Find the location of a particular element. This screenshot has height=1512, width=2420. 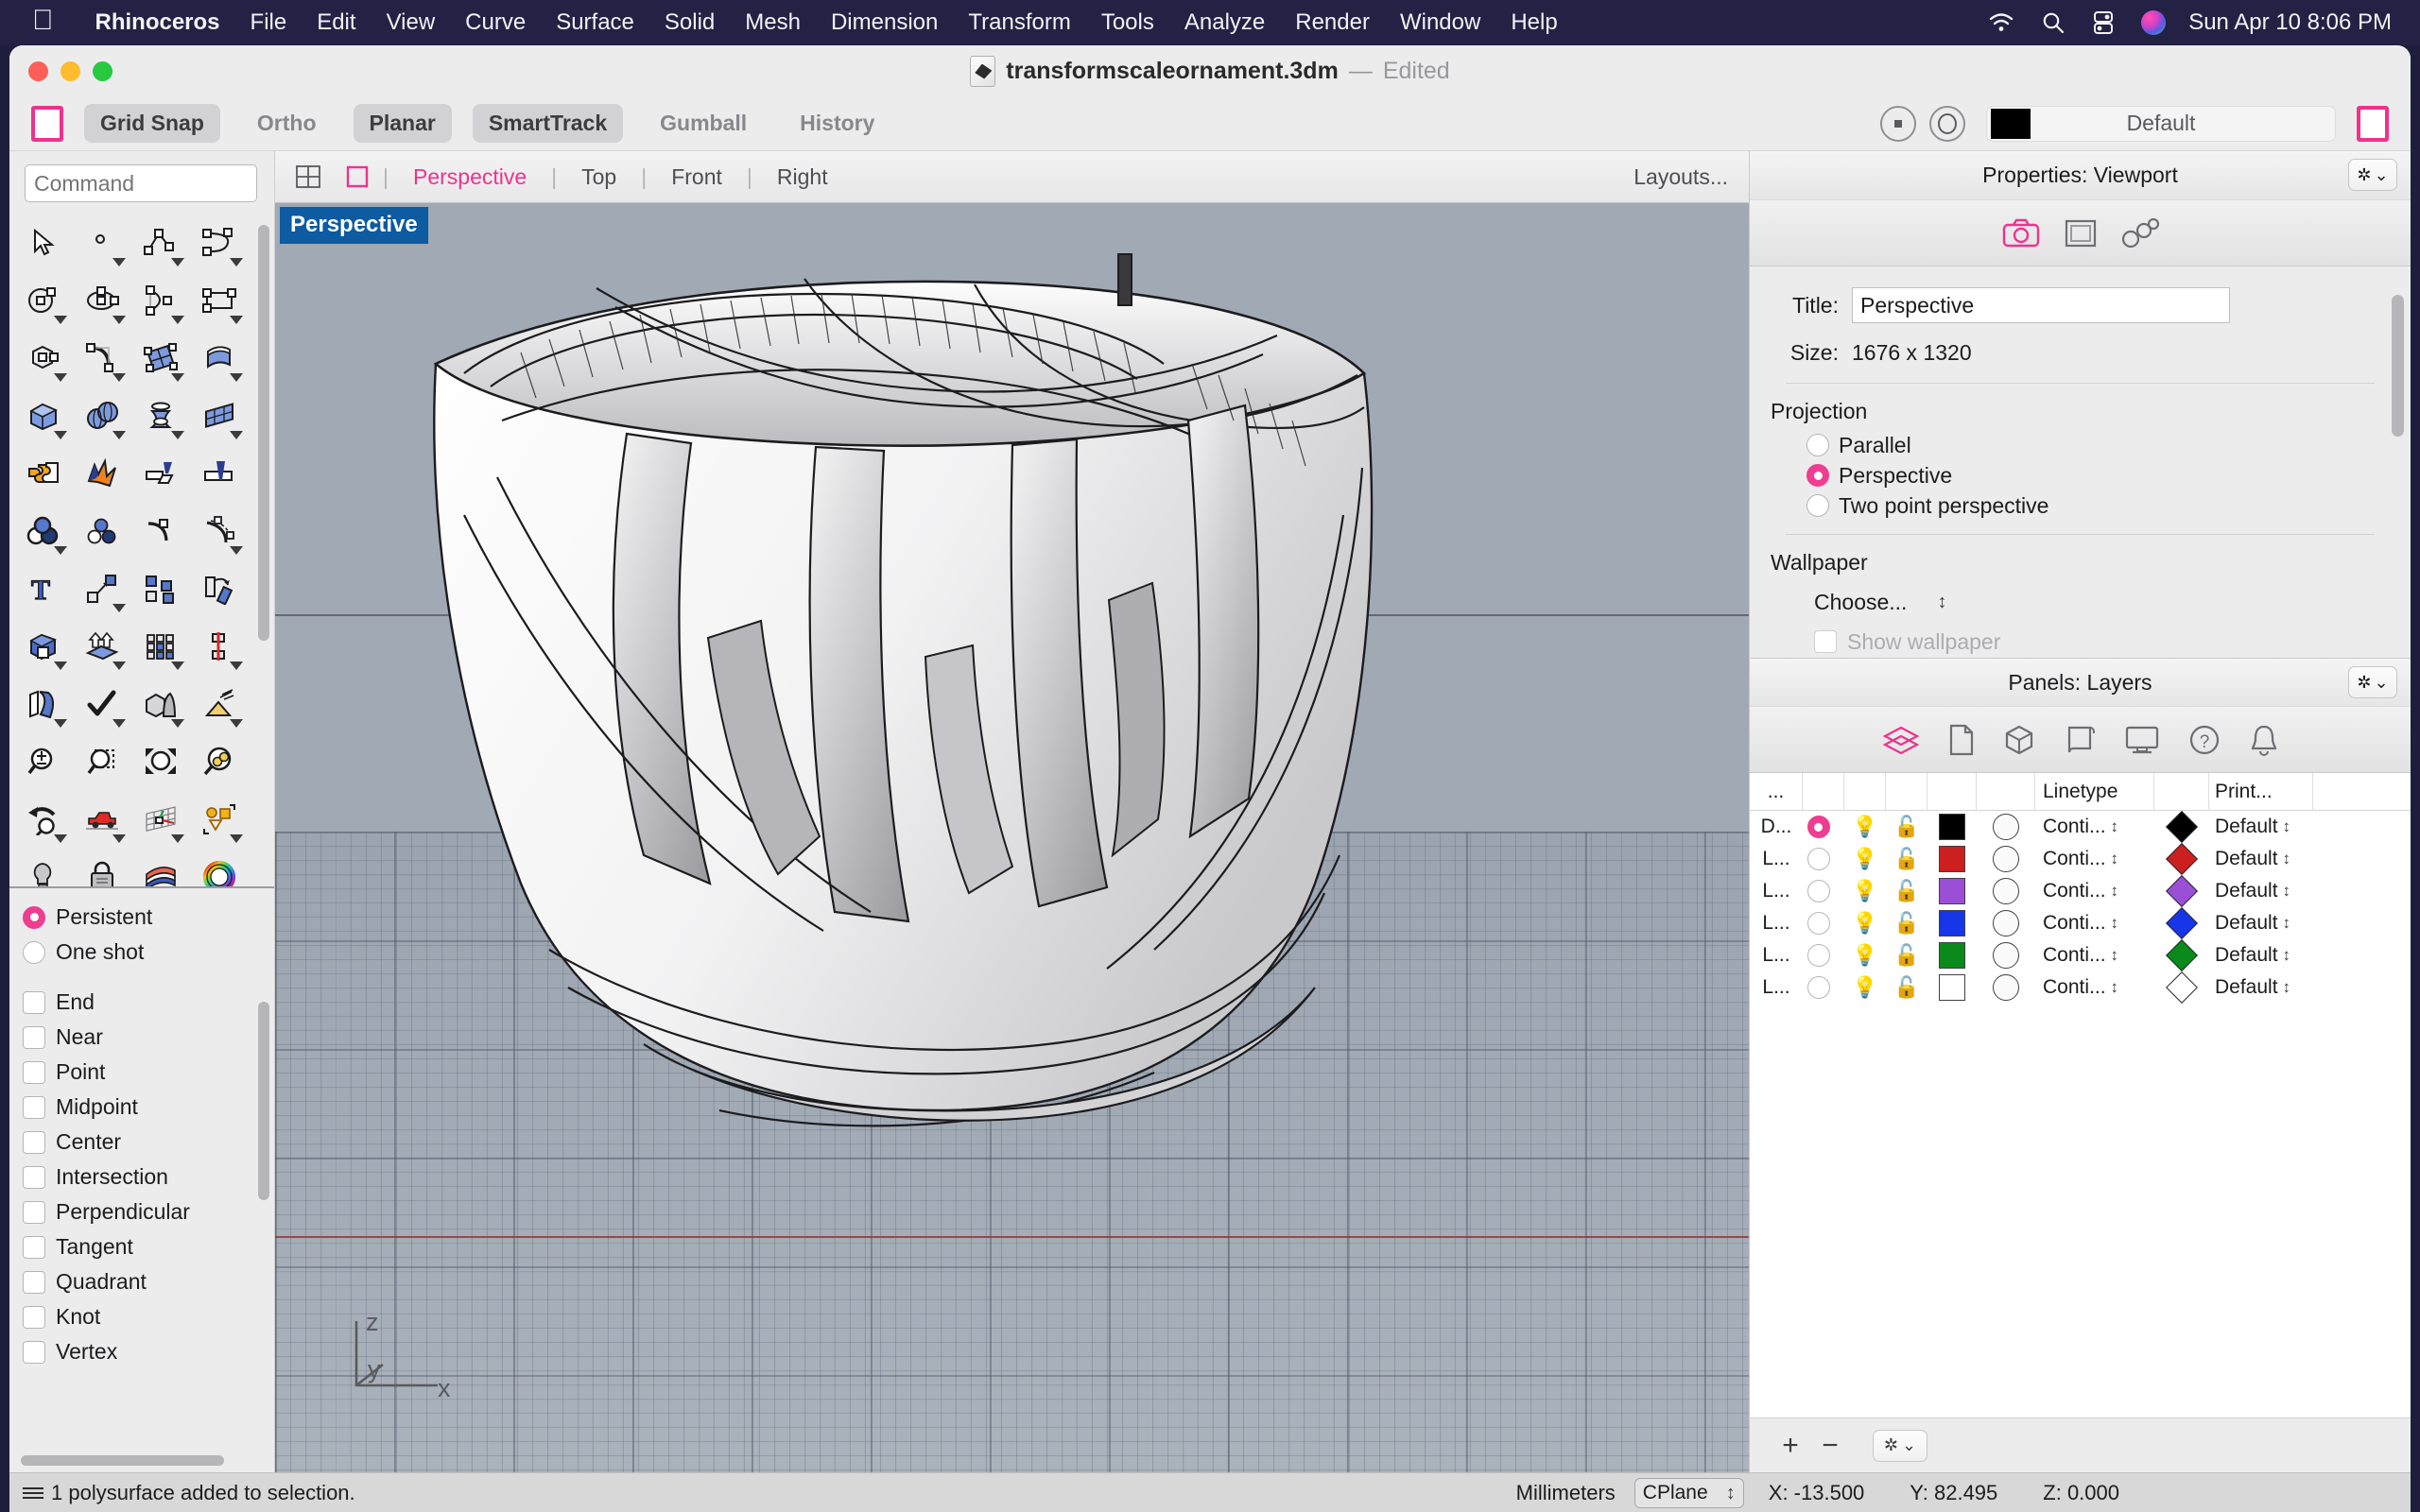

sphere-union-icon is located at coordinates (102, 415).